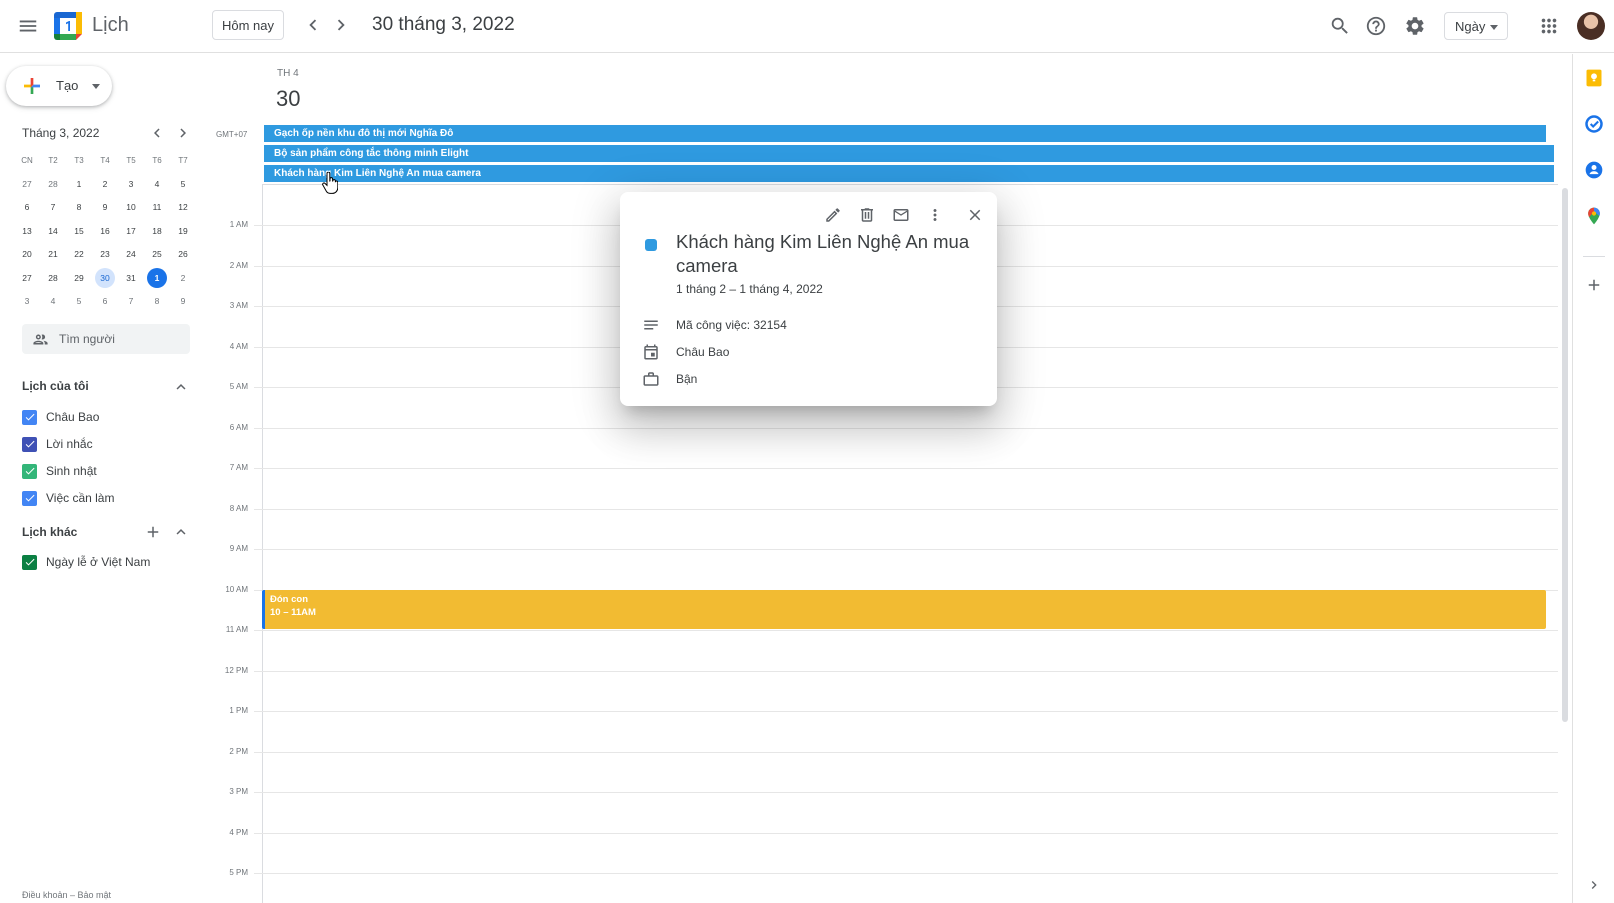  I want to click on expand-side-panel-button, so click(1594, 885).